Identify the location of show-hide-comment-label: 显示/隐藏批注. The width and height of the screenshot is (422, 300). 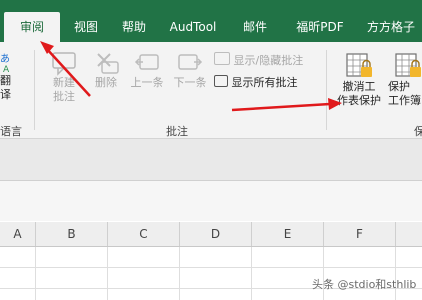
(268, 60).